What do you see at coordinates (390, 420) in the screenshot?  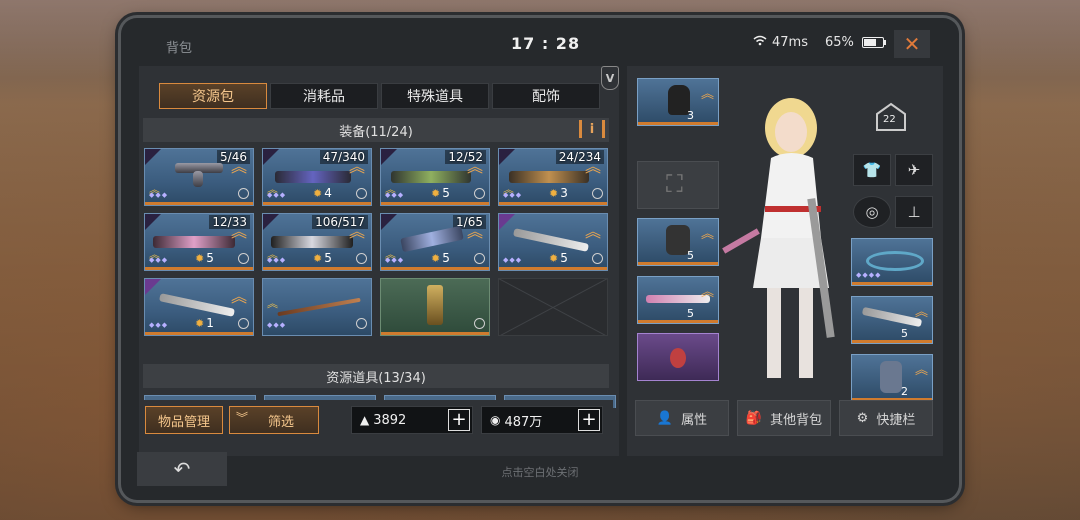 I see `gold-amount: 3892` at bounding box center [390, 420].